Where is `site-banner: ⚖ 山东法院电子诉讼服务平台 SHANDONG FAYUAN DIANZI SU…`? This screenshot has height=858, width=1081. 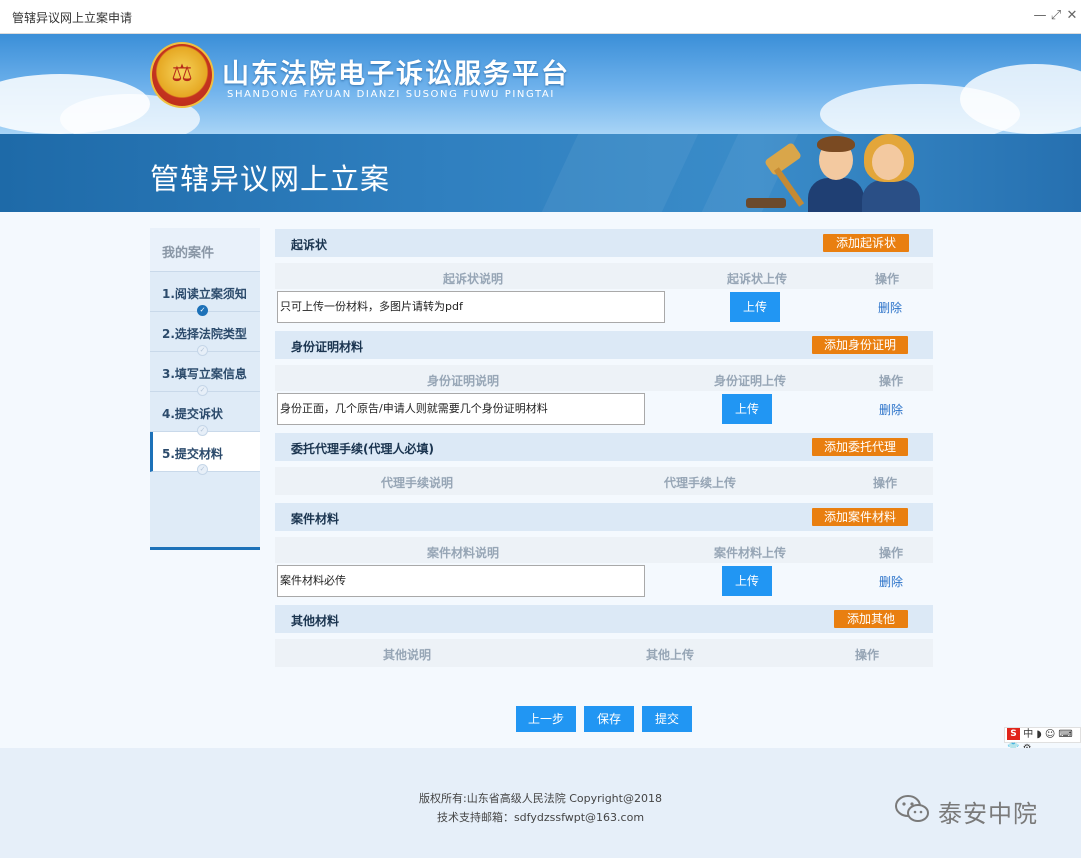
site-banner: ⚖ 山东法院电子诉讼服务平台 SHANDONG FAYUAN DIANZI SU… is located at coordinates (540, 84).